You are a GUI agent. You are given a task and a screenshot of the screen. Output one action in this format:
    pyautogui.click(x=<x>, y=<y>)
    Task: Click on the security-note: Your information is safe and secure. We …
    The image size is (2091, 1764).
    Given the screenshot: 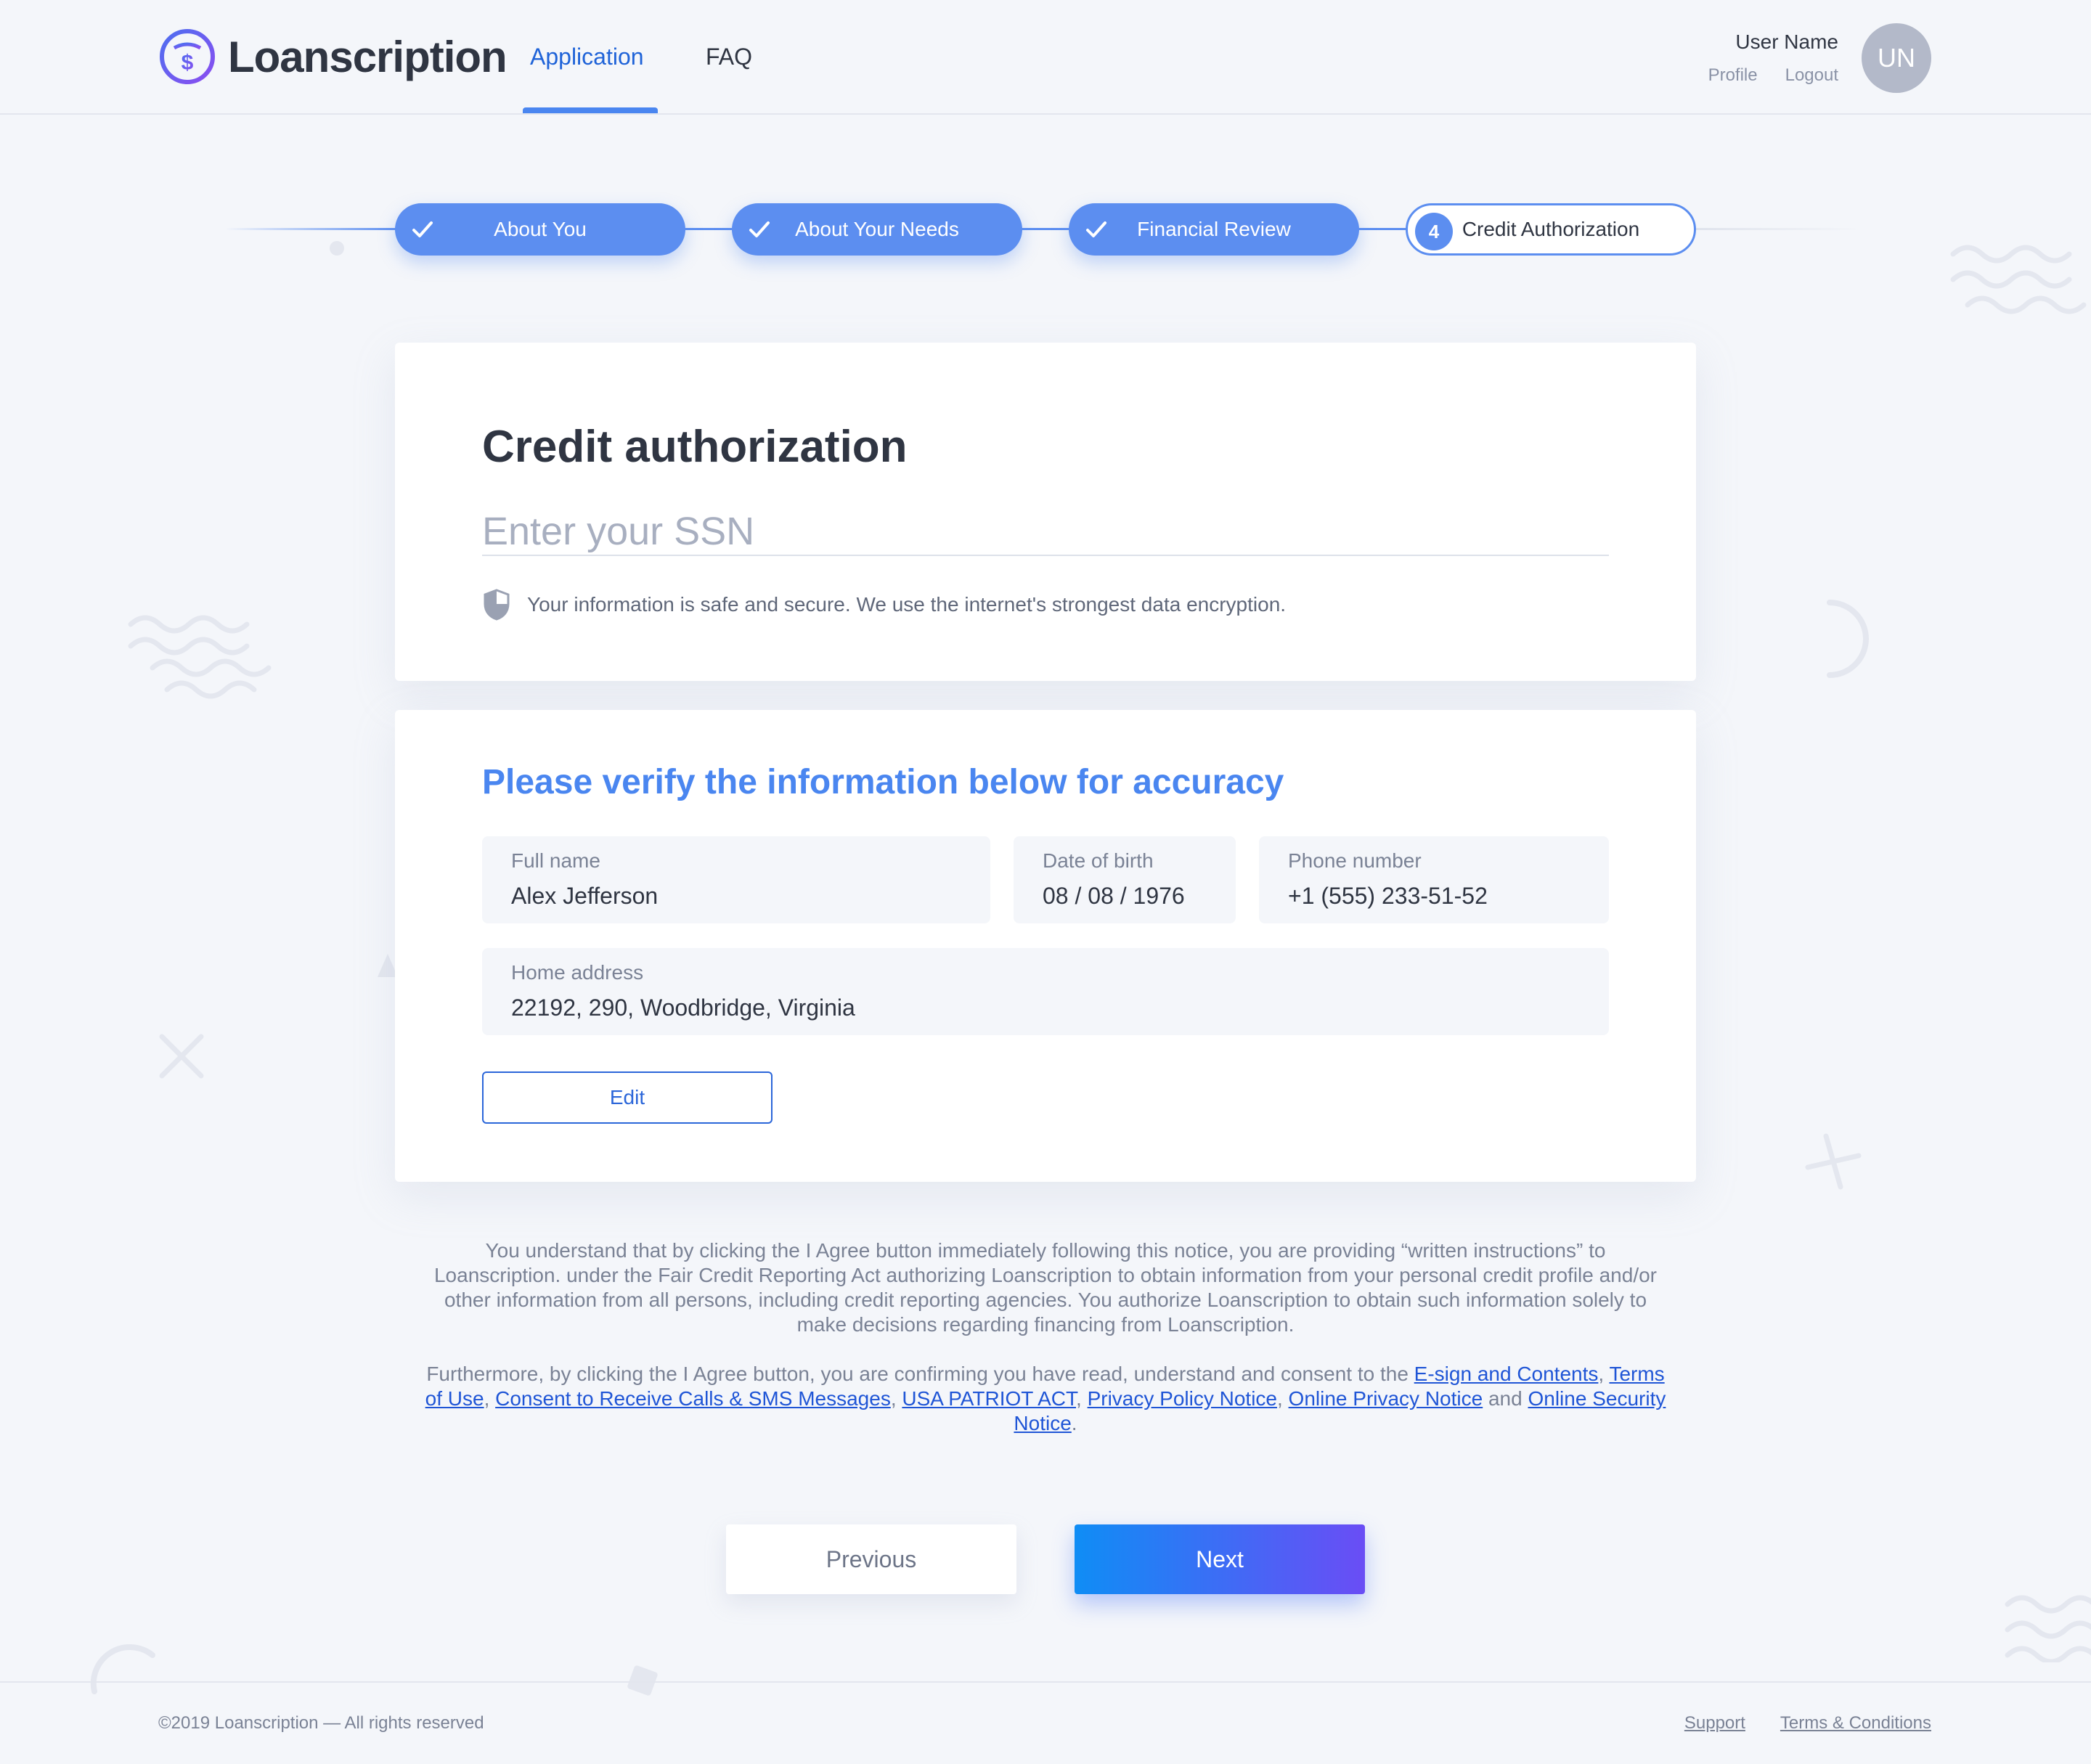 What is the action you would take?
    pyautogui.click(x=884, y=604)
    